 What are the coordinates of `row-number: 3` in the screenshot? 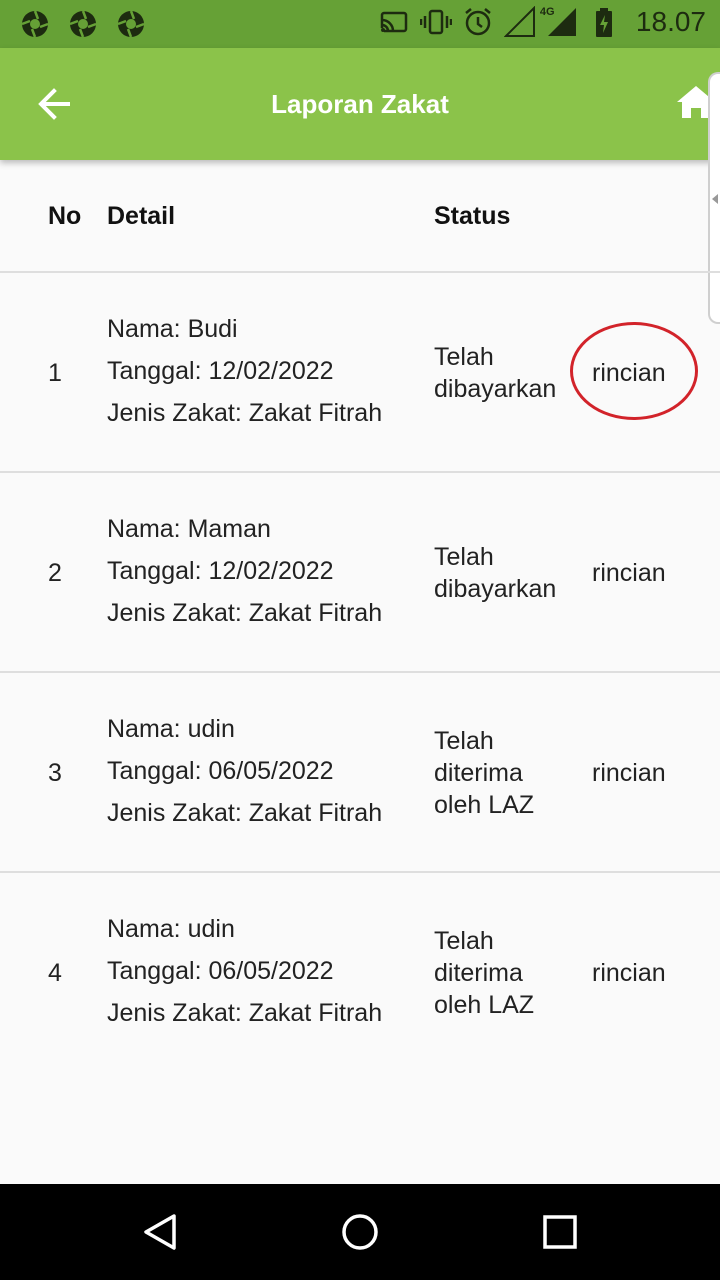 It's located at (55, 773).